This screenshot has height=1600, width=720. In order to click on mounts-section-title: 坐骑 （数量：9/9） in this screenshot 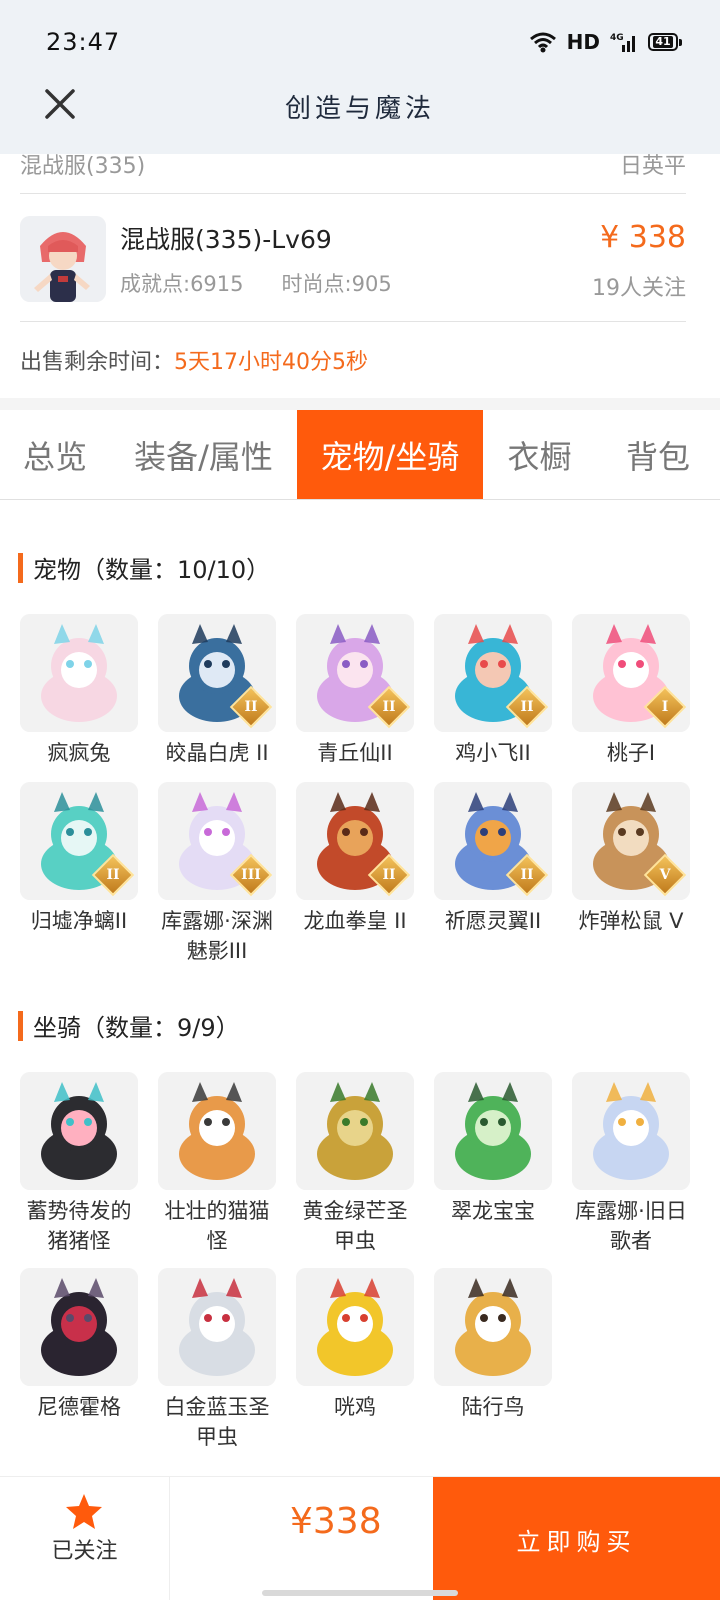, I will do `click(129, 1025)`.